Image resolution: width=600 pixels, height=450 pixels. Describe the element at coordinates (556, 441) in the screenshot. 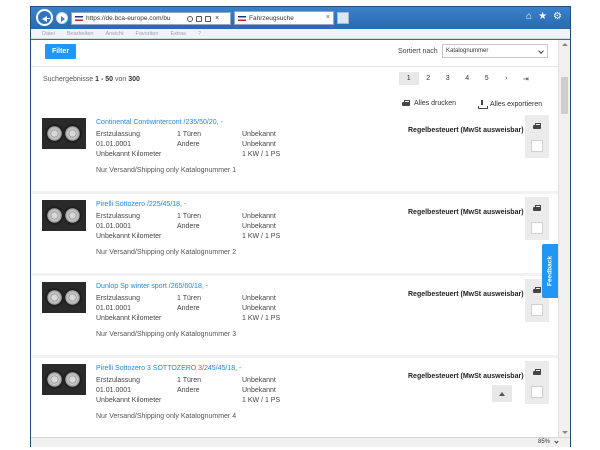

I see `zoom-chevron-icon` at that location.